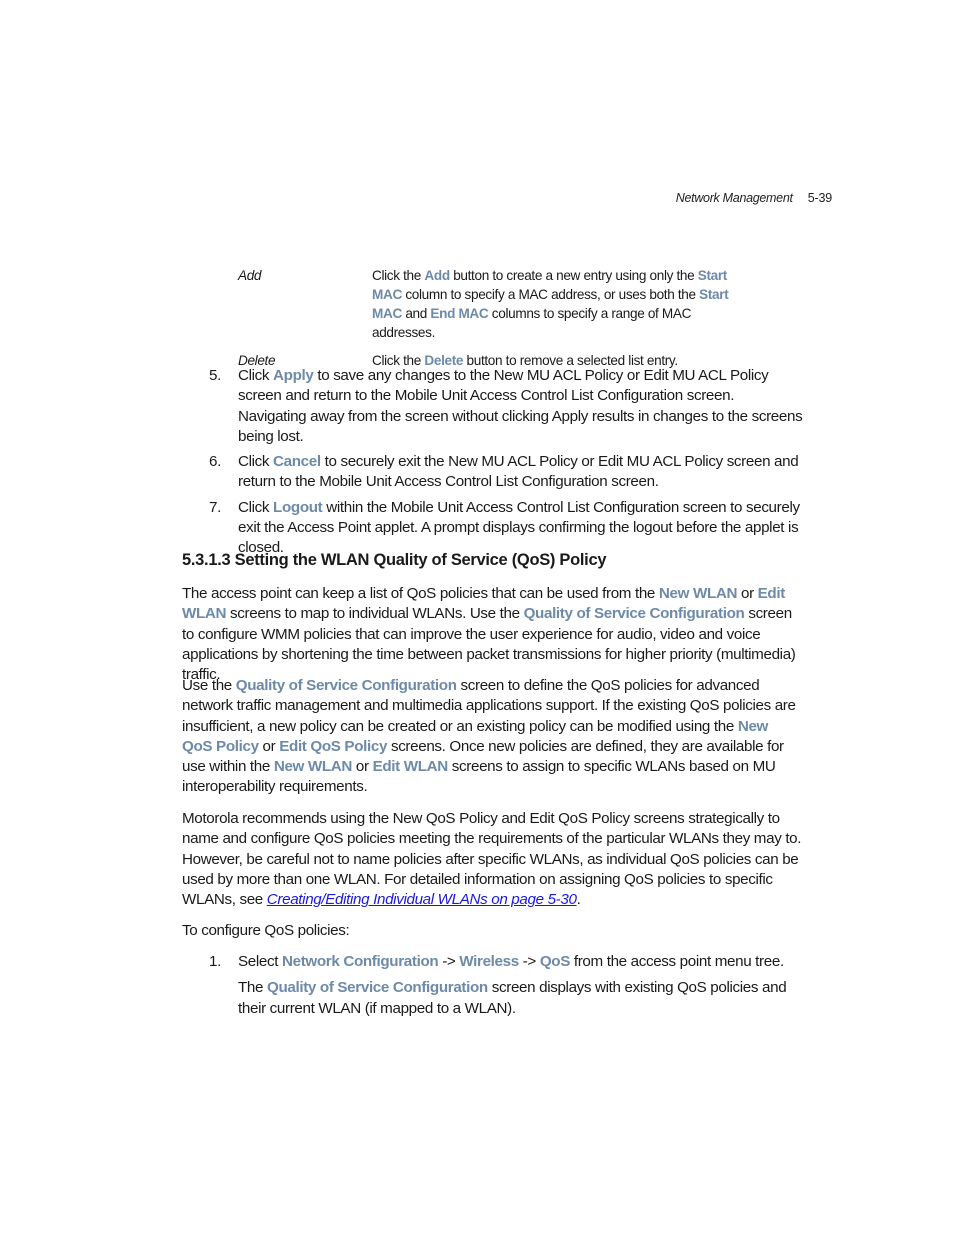  What do you see at coordinates (555, 961) in the screenshot?
I see `ui-term-qos: QoS` at bounding box center [555, 961].